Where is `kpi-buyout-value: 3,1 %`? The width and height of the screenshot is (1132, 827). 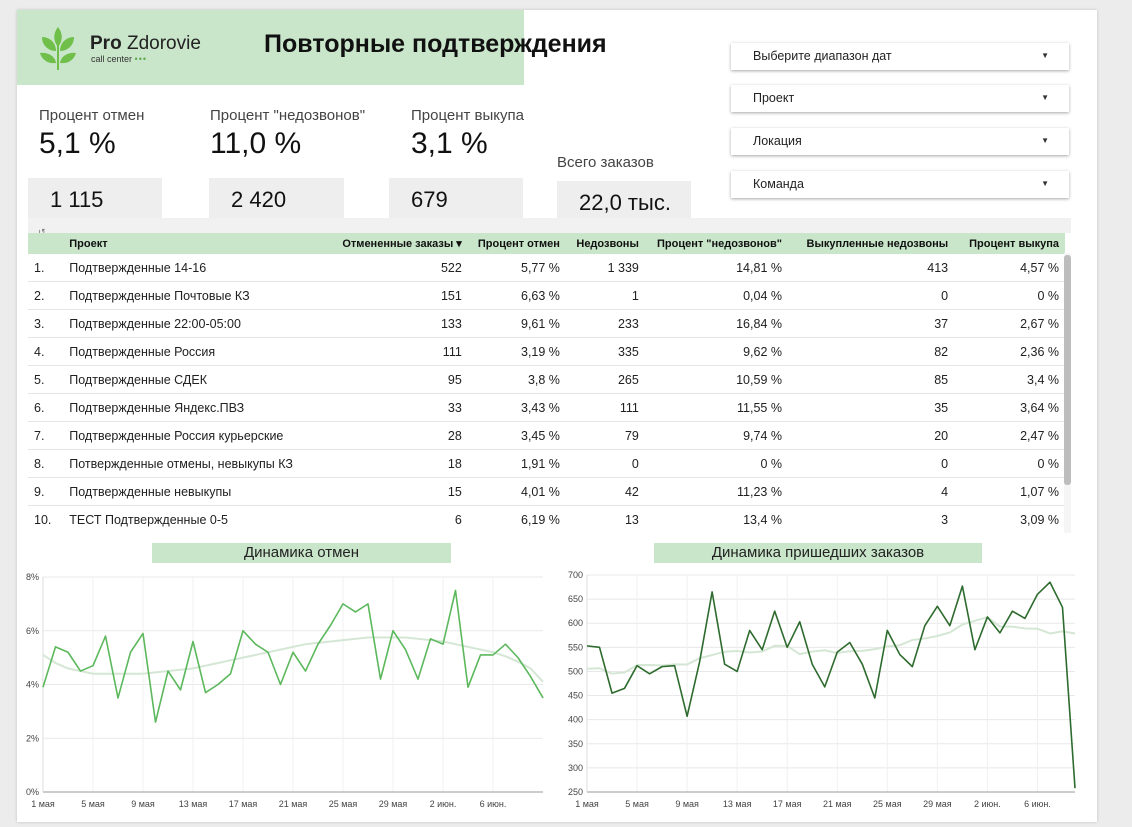 kpi-buyout-value: 3,1 % is located at coordinates (449, 143).